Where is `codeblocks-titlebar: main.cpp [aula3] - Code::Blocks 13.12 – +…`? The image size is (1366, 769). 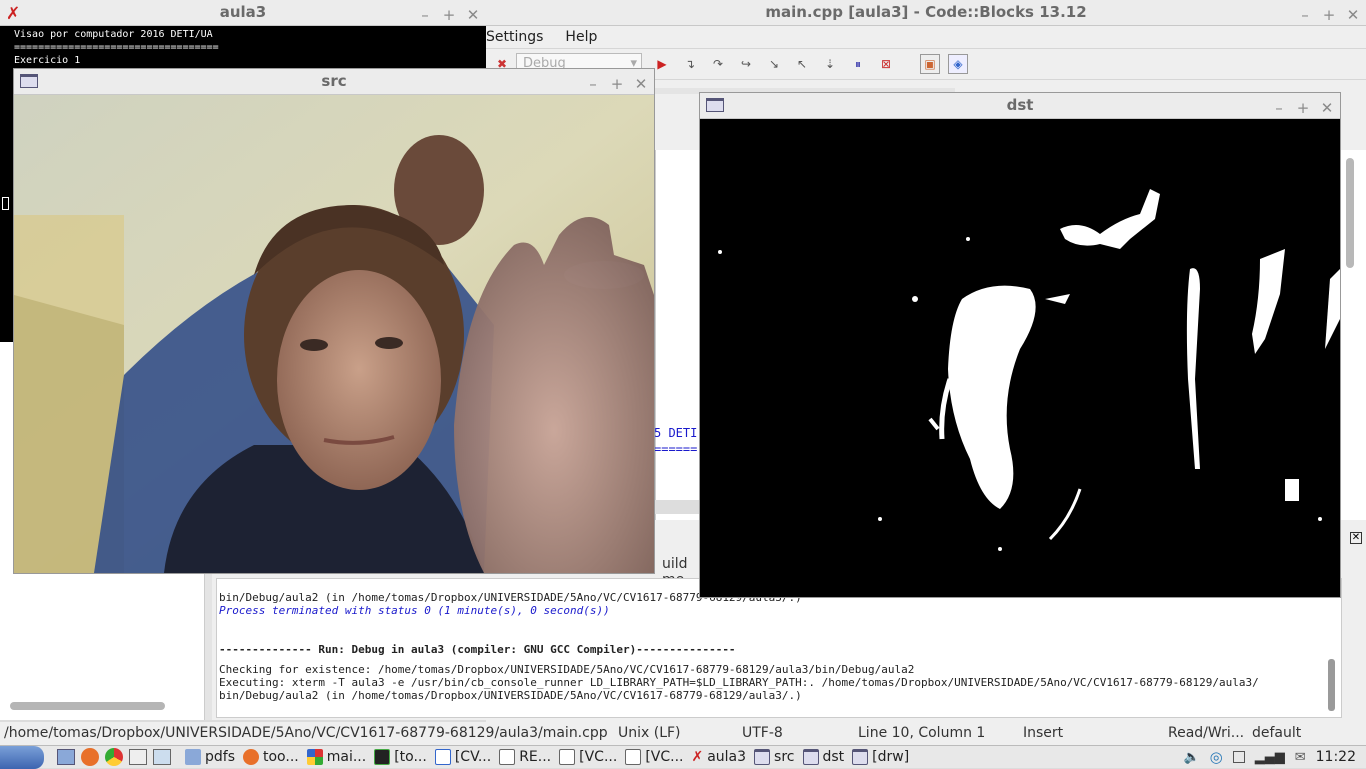
codeblocks-titlebar: main.cpp [aula3] - Code::Blocks 13.12 – +… is located at coordinates (926, 13).